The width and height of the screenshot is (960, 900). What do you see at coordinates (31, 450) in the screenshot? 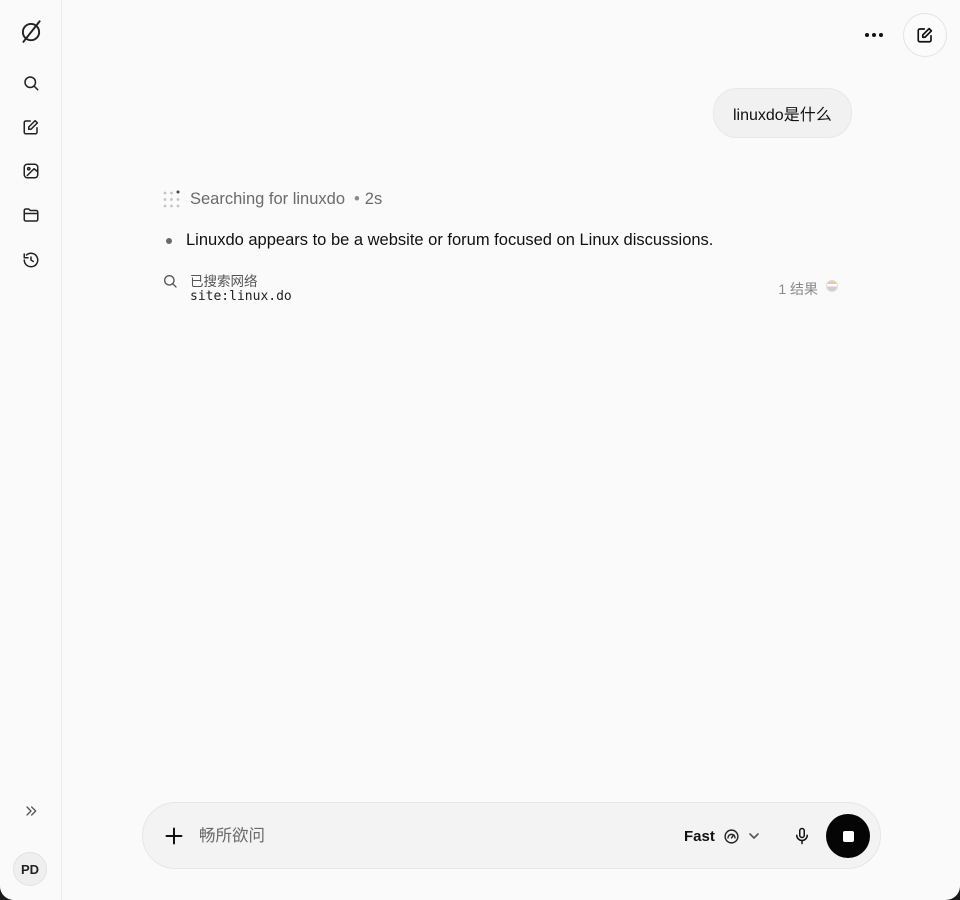
I see `sidebar: PD` at bounding box center [31, 450].